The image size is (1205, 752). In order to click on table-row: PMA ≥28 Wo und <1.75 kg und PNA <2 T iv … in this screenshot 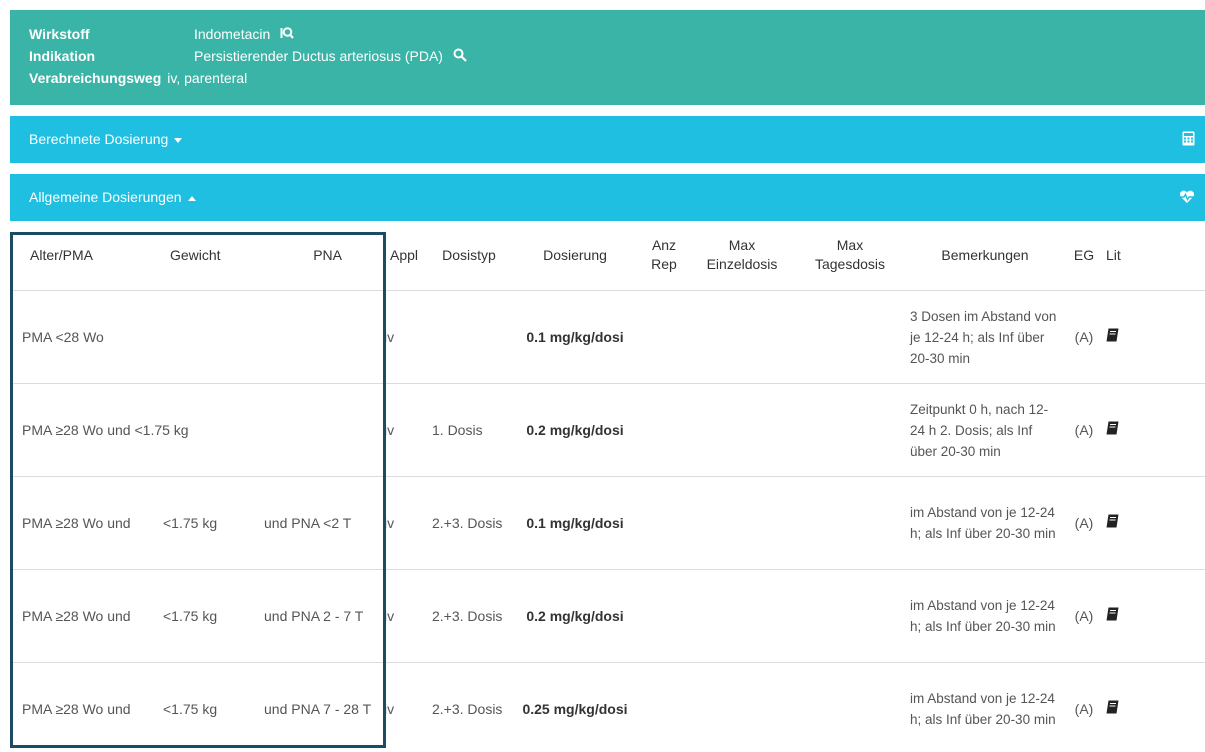, I will do `click(607, 523)`.